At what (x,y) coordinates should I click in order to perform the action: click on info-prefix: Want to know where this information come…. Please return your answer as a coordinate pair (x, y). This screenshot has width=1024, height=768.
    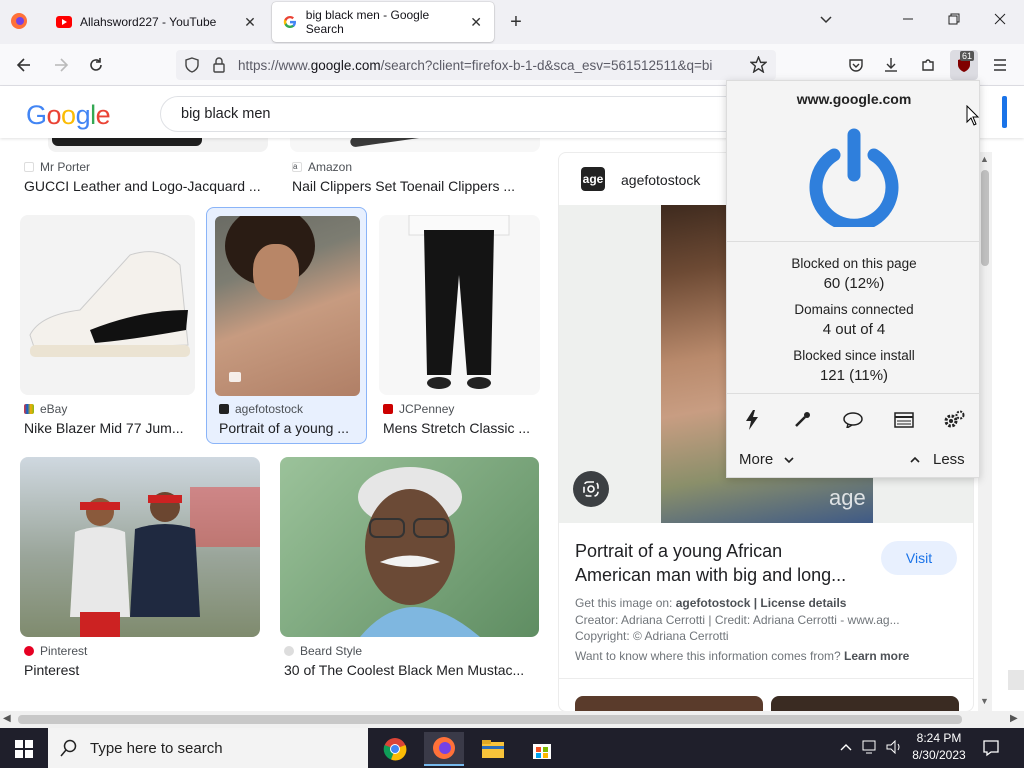
    Looking at the image, I should click on (709, 656).